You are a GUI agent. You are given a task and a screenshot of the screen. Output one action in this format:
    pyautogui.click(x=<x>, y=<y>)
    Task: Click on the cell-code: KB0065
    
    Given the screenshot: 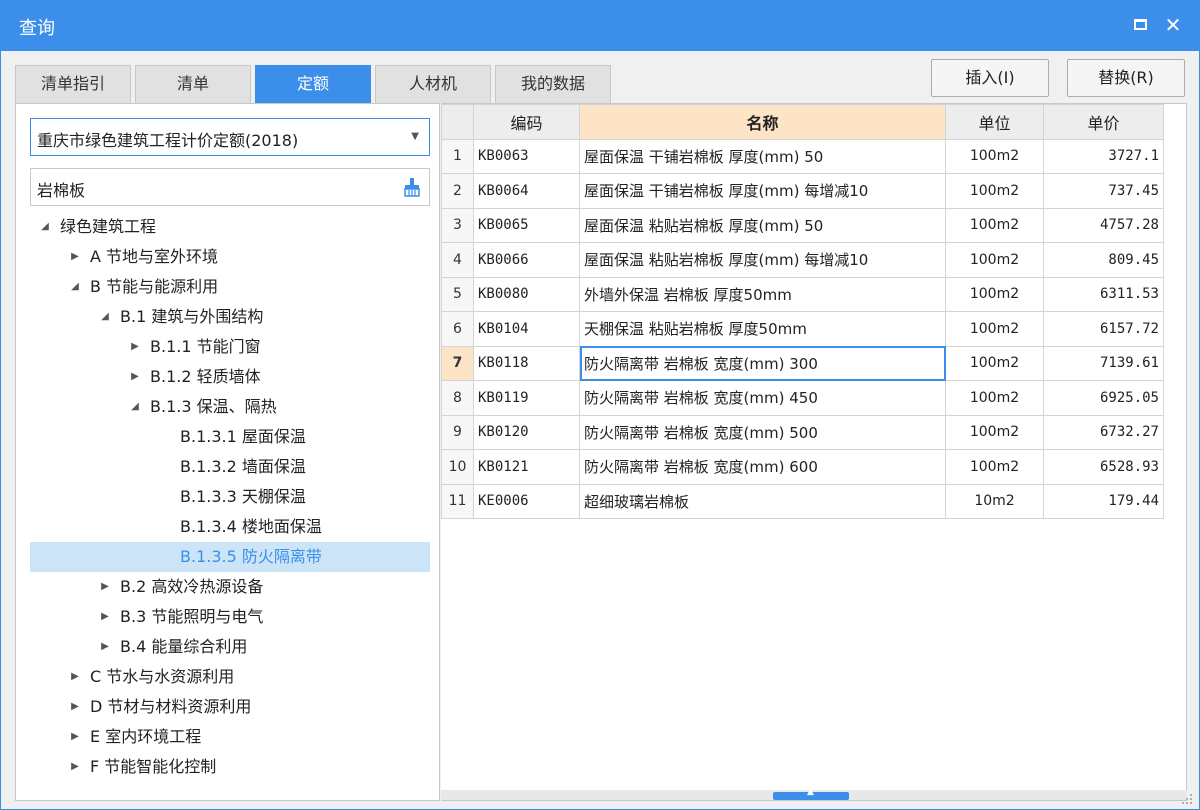 What is the action you would take?
    pyautogui.click(x=526, y=225)
    